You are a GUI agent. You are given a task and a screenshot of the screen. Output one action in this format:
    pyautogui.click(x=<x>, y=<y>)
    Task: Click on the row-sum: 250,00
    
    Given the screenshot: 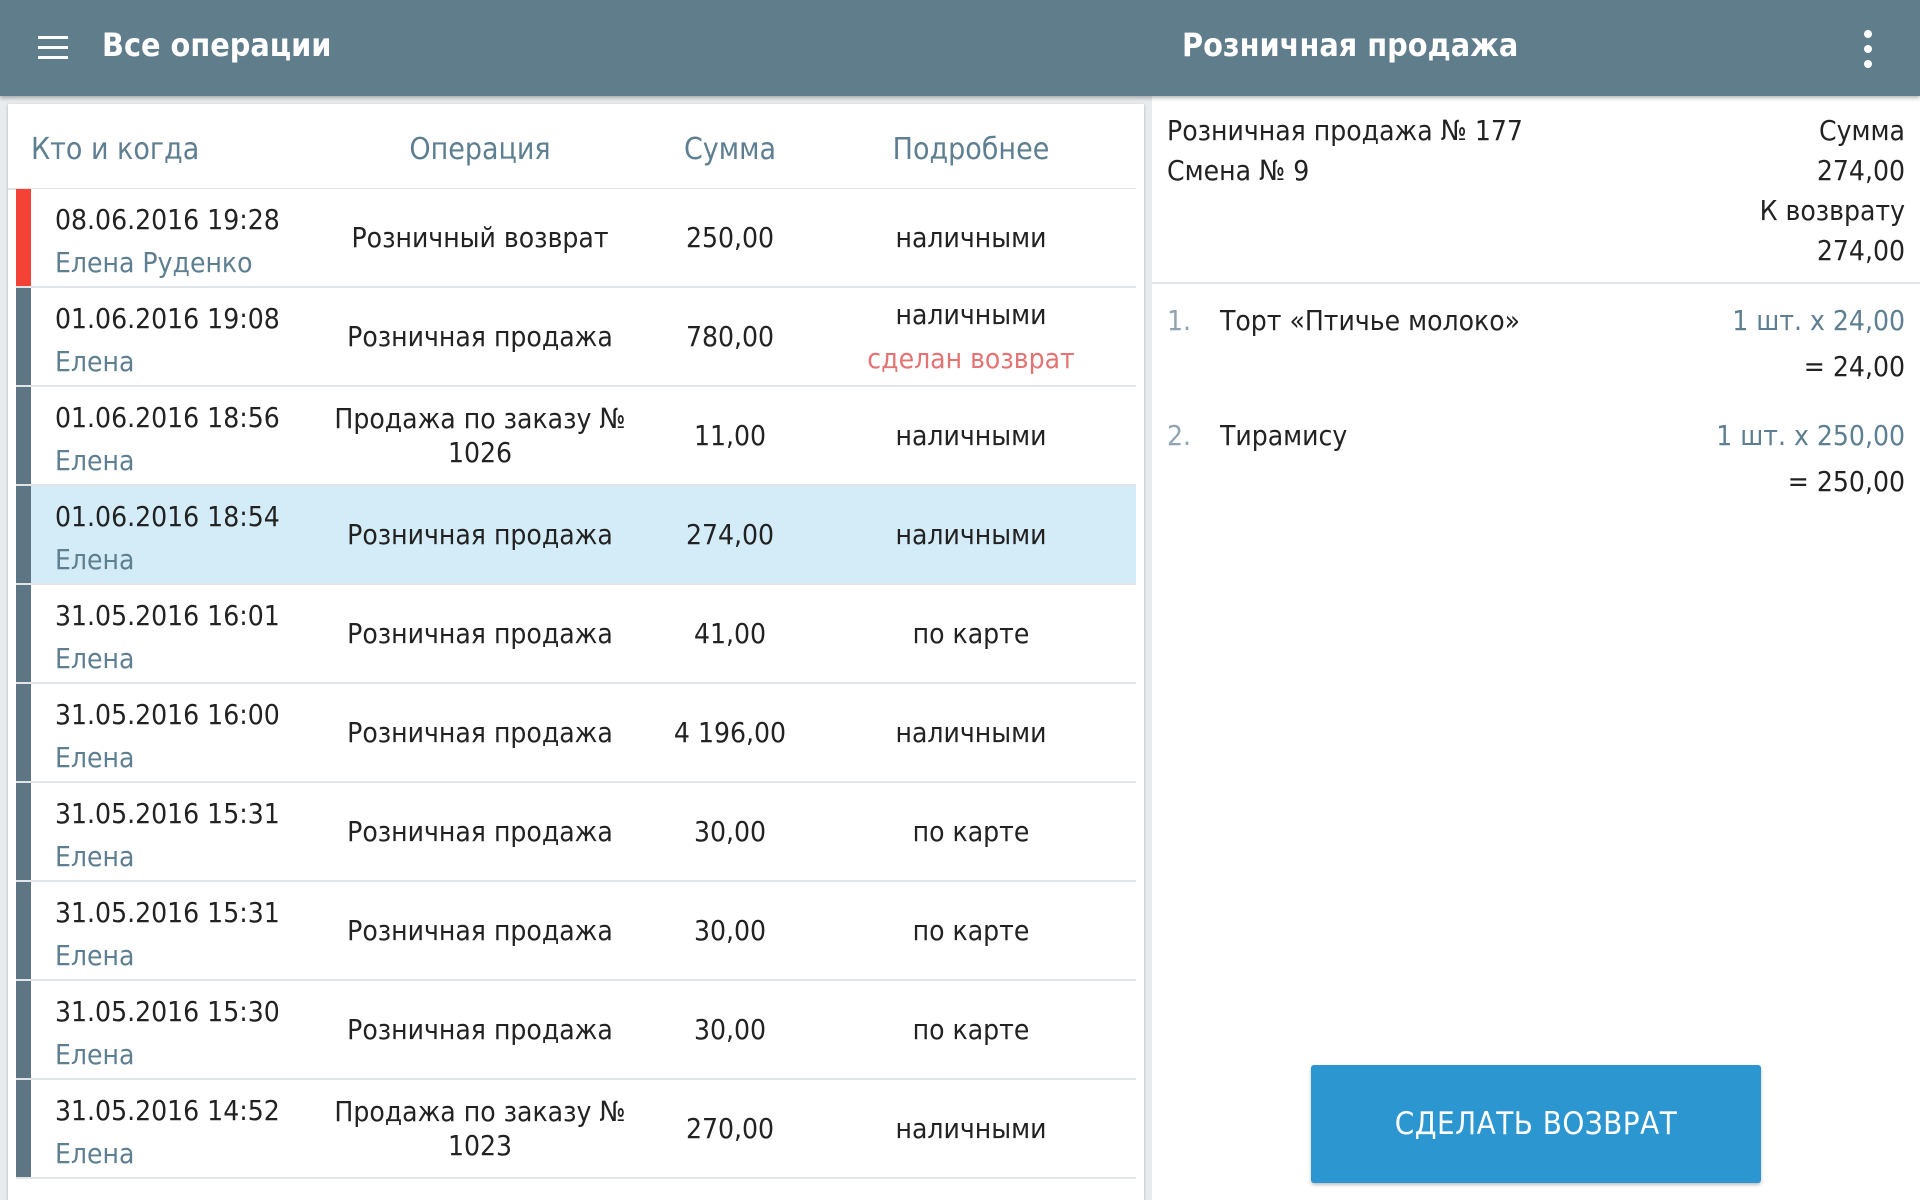 What is the action you would take?
    pyautogui.click(x=730, y=237)
    